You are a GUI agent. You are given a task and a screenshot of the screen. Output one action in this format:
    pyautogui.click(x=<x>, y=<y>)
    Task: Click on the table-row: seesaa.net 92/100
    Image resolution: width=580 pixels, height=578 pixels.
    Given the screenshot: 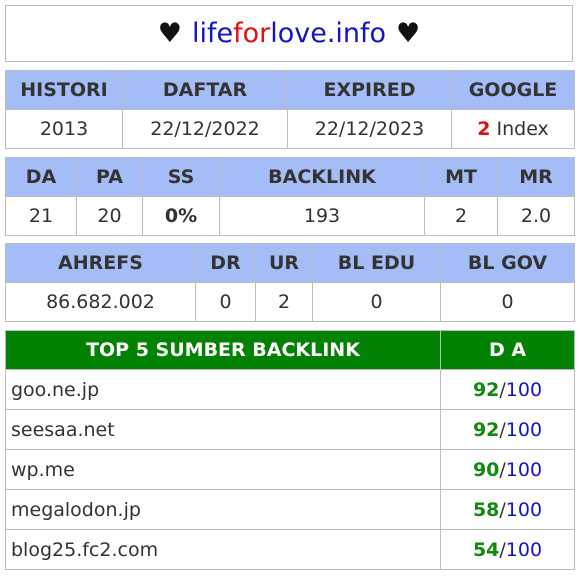 What is the action you would take?
    pyautogui.click(x=290, y=429)
    